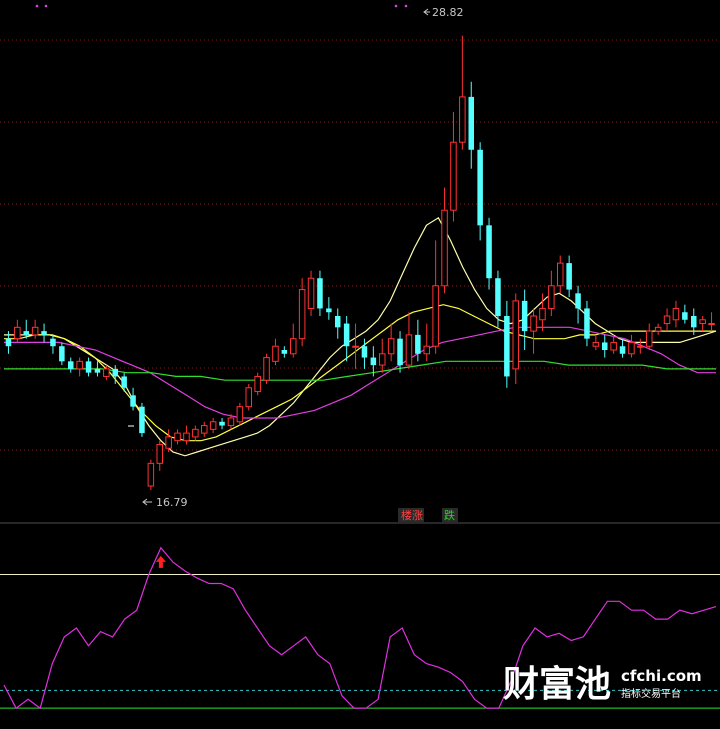 Image resolution: width=720 pixels, height=729 pixels. I want to click on buy-arrow-icon, so click(160, 561).